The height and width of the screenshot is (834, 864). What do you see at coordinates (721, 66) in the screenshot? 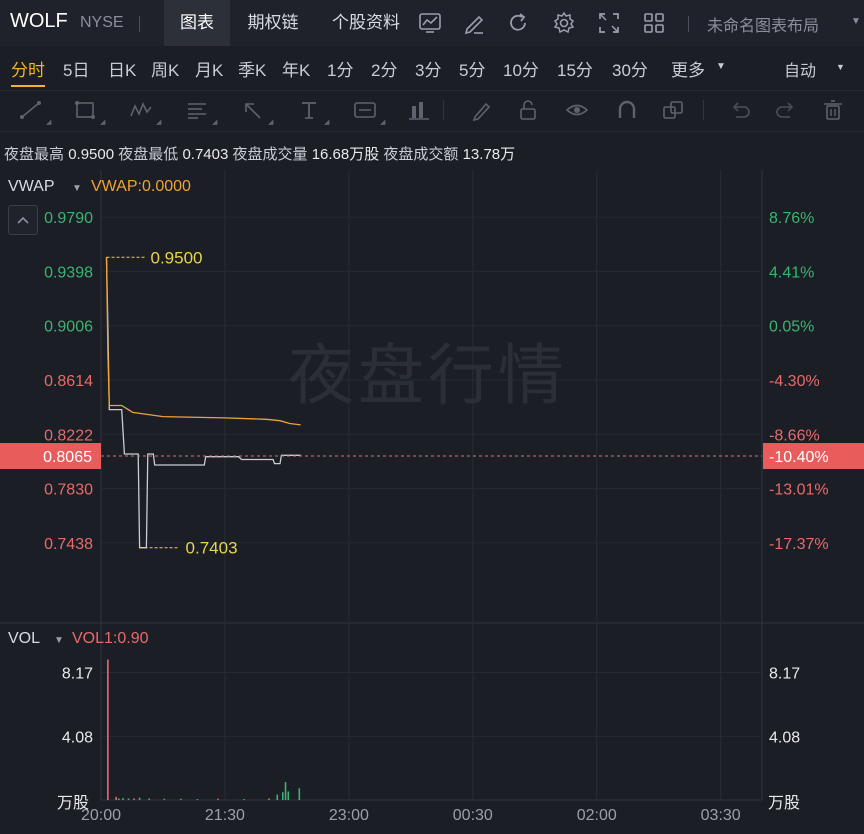
I see `more-chevron-icon: ▼` at bounding box center [721, 66].